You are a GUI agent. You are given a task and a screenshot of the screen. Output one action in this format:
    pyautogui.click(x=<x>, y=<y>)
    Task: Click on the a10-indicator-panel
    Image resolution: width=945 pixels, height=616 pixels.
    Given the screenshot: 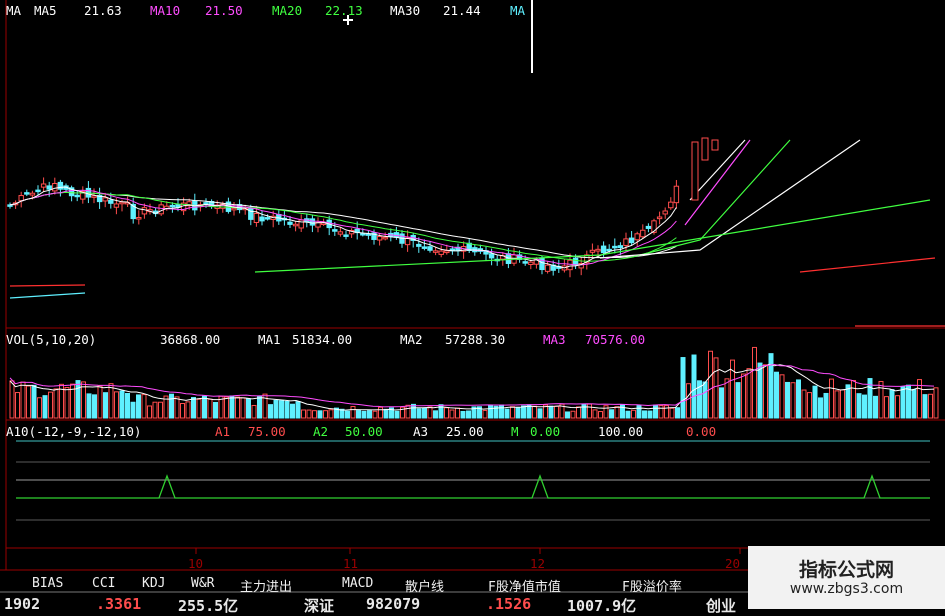 What is the action you would take?
    pyautogui.click(x=473, y=480)
    